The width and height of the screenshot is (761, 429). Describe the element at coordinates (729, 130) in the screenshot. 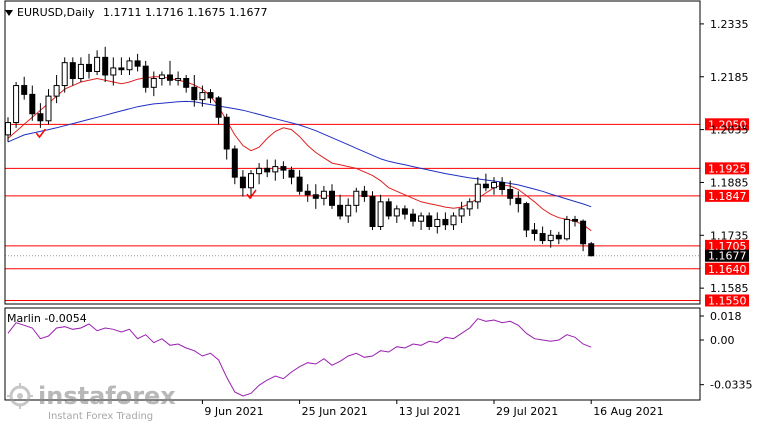

I see `price-tick-label: 1.2035` at that location.